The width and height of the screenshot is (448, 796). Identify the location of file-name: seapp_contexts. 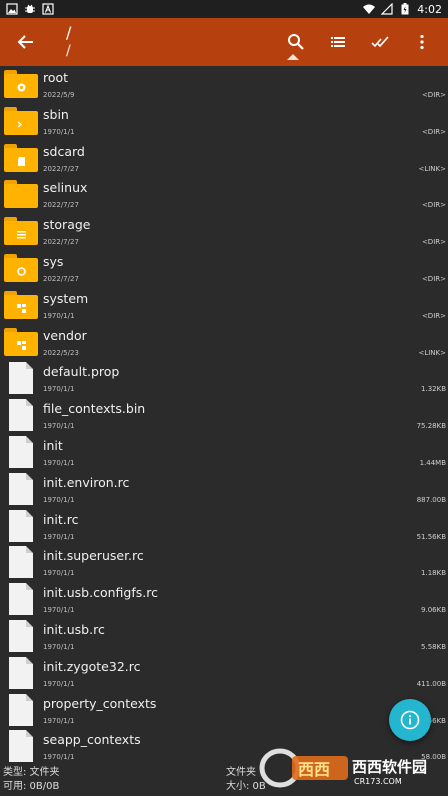
(92, 740).